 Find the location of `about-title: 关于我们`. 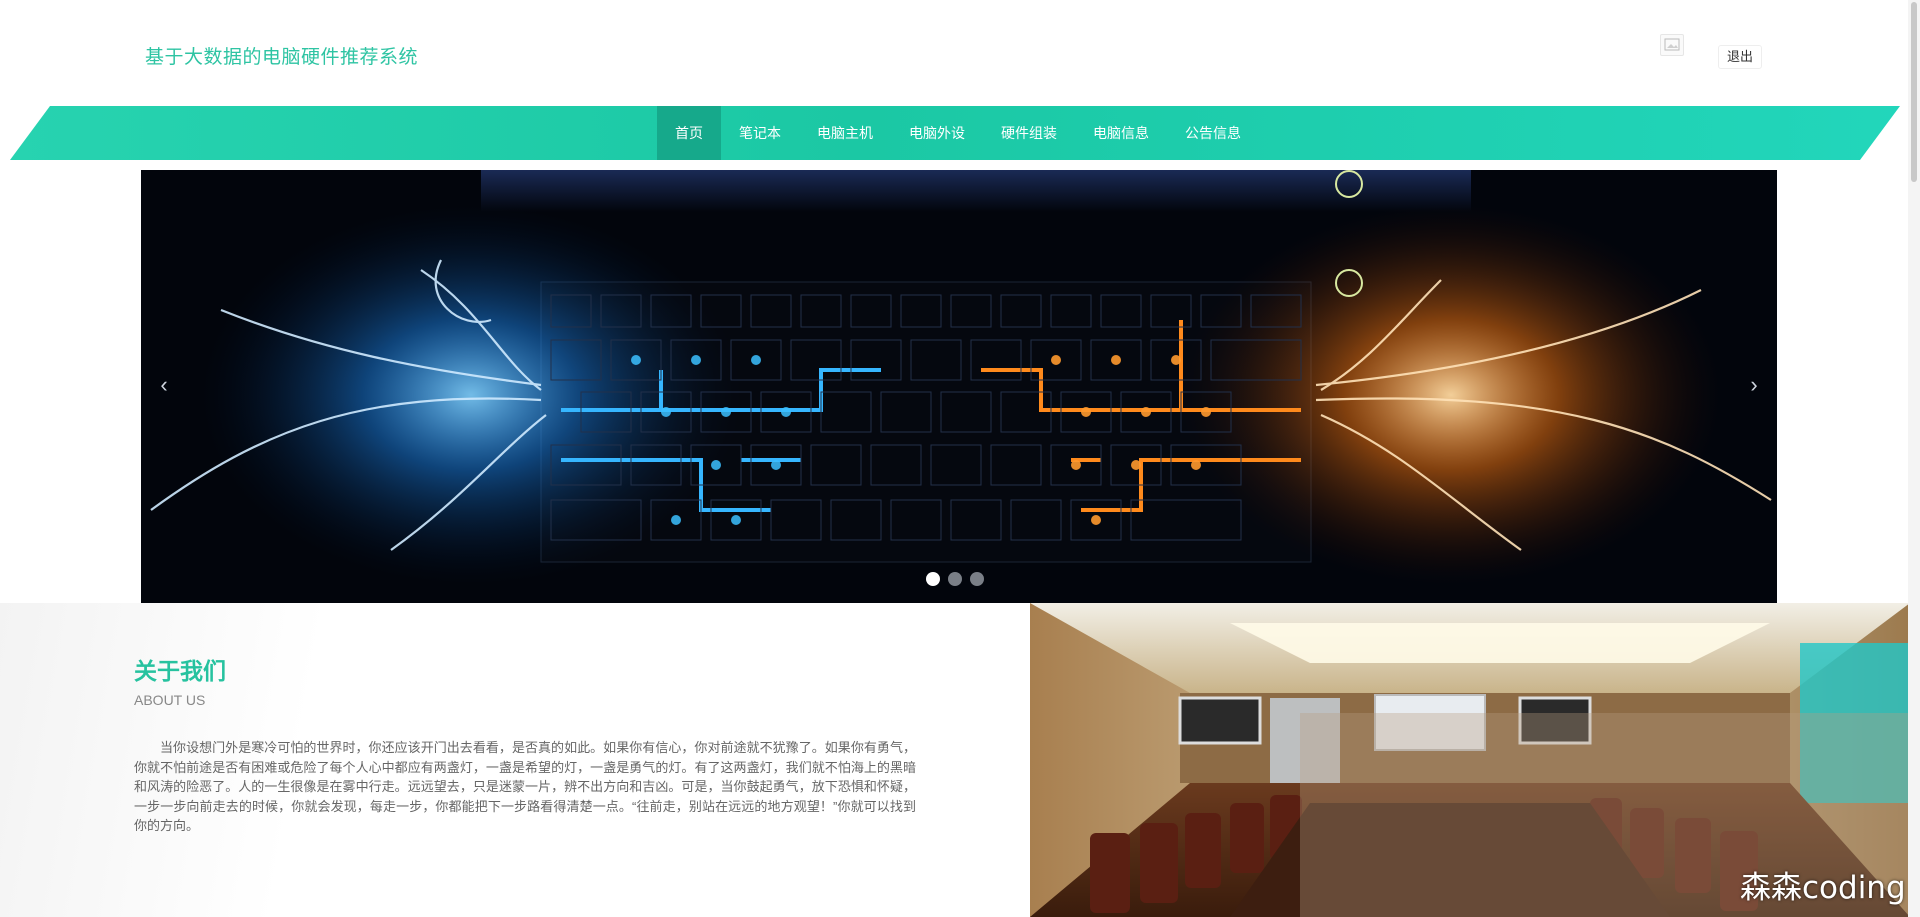

about-title: 关于我们 is located at coordinates (180, 671).